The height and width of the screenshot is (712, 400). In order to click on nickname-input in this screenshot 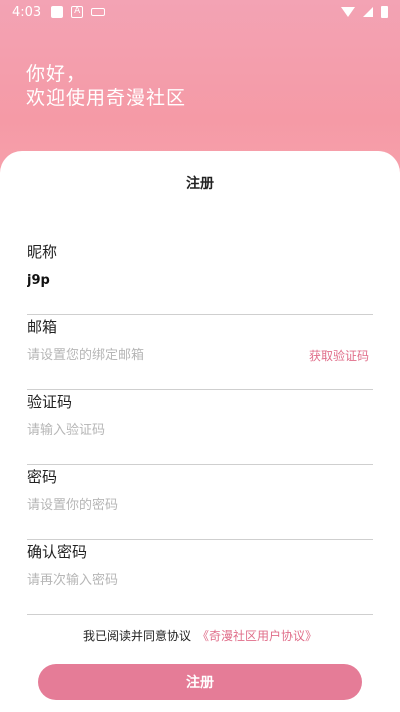, I will do `click(167, 280)`.